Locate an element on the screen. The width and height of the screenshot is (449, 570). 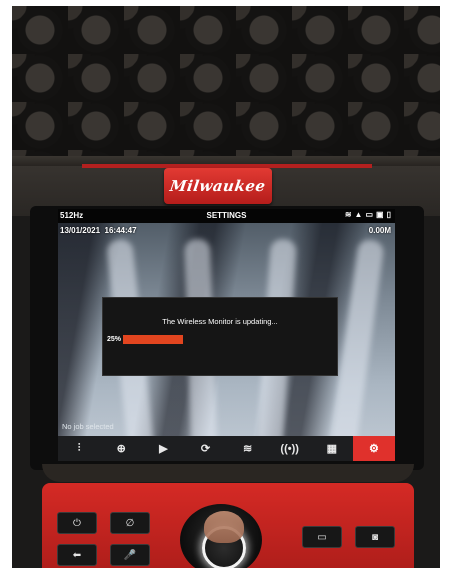
camera-icon: ◙ is located at coordinates (375, 537).